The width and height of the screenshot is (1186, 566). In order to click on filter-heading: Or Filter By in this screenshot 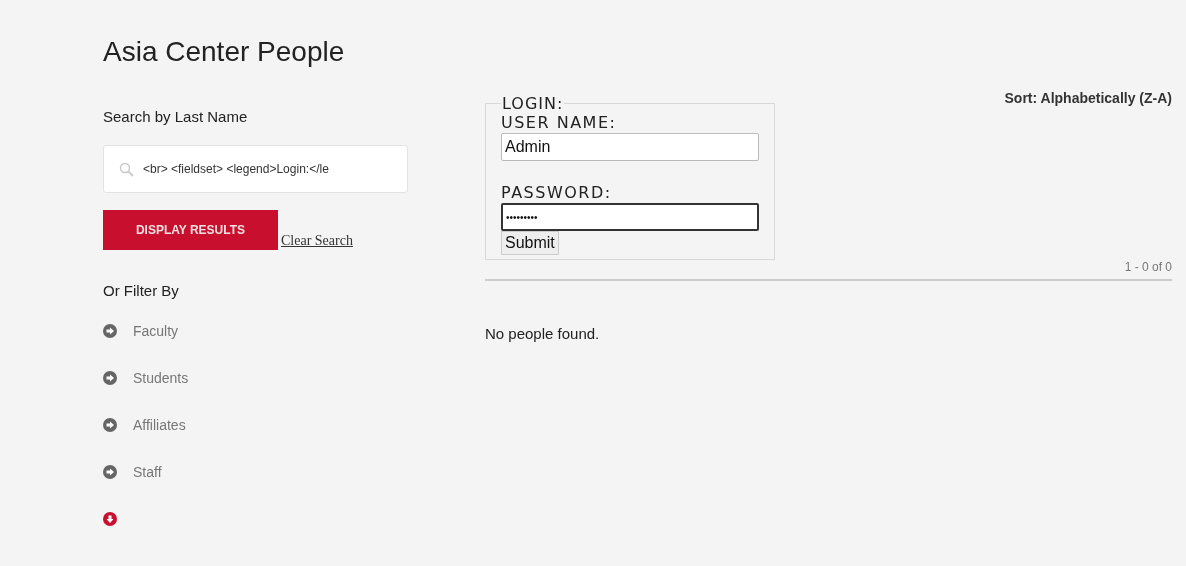, I will do `click(141, 290)`.